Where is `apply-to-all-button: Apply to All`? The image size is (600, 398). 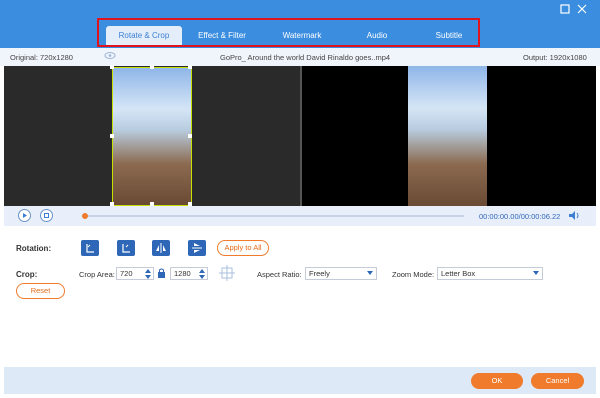
apply-to-all-button: Apply to All is located at coordinates (243, 248).